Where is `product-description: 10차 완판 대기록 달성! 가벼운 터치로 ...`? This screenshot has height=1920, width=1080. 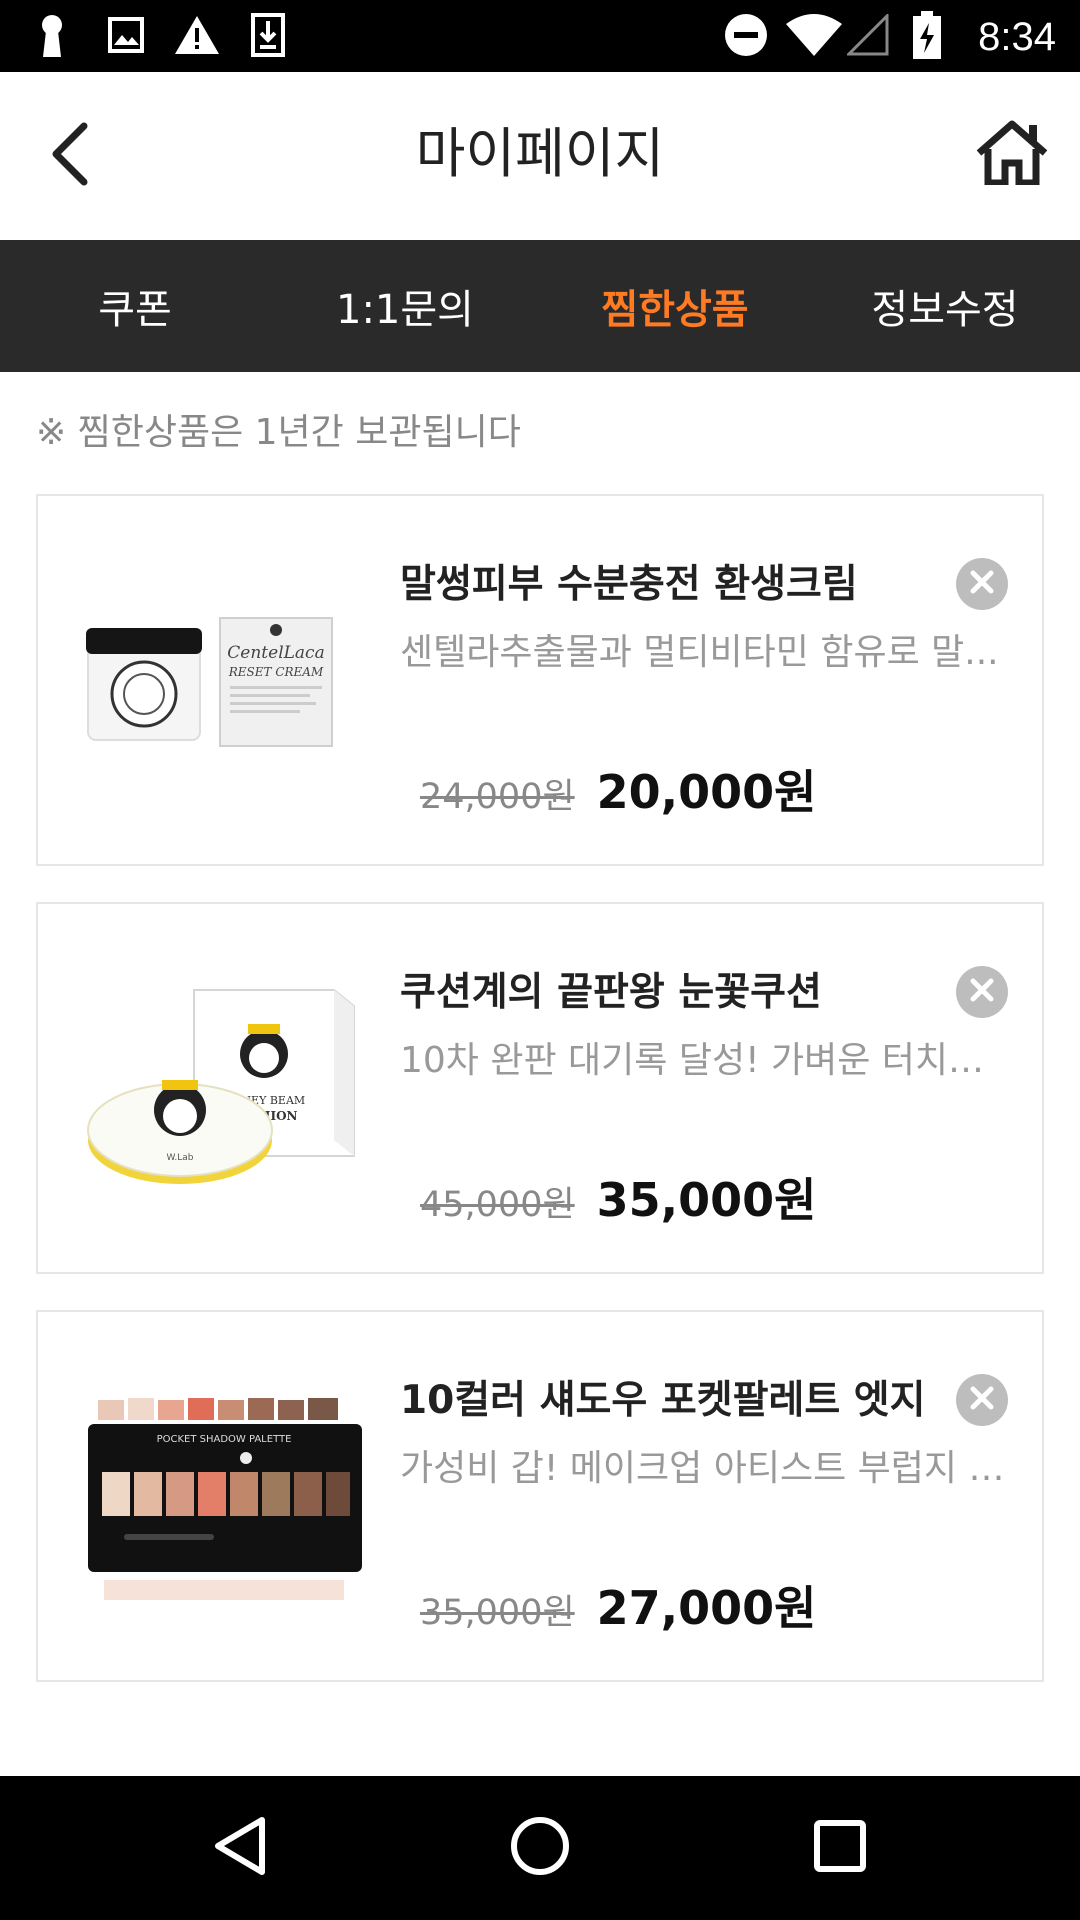 product-description: 10차 완판 대기록 달성! 가벼운 터치로 ... is located at coordinates (707, 1060).